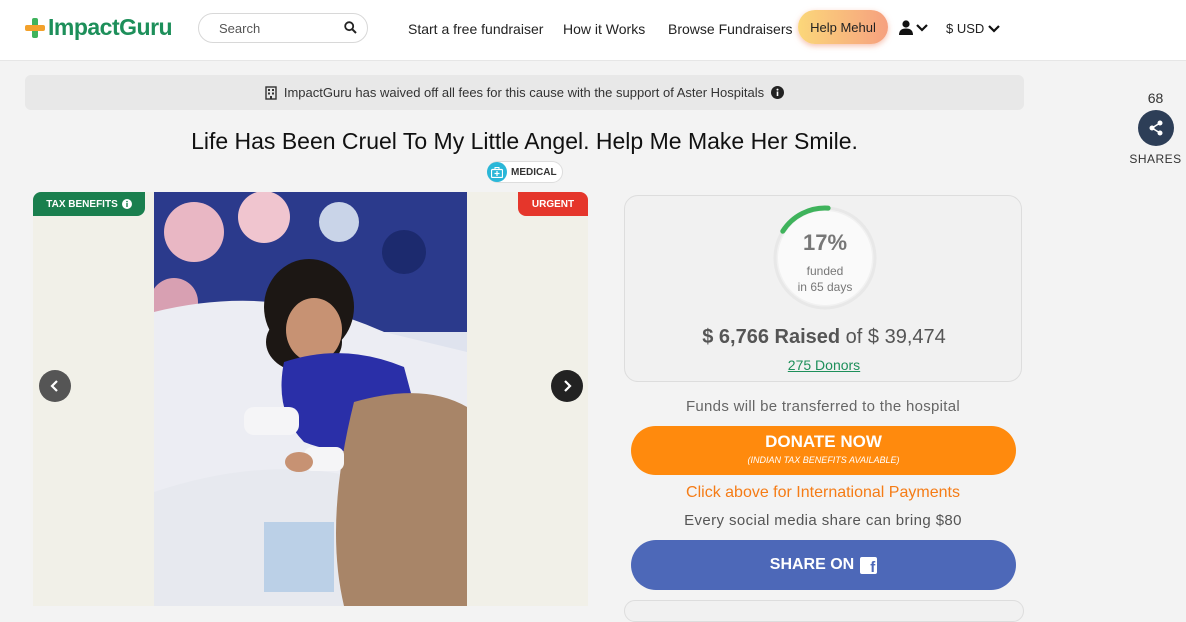 This screenshot has height=622, width=1186. Describe the element at coordinates (812, 564) in the screenshot. I see `share-label: SHARE ON` at that location.